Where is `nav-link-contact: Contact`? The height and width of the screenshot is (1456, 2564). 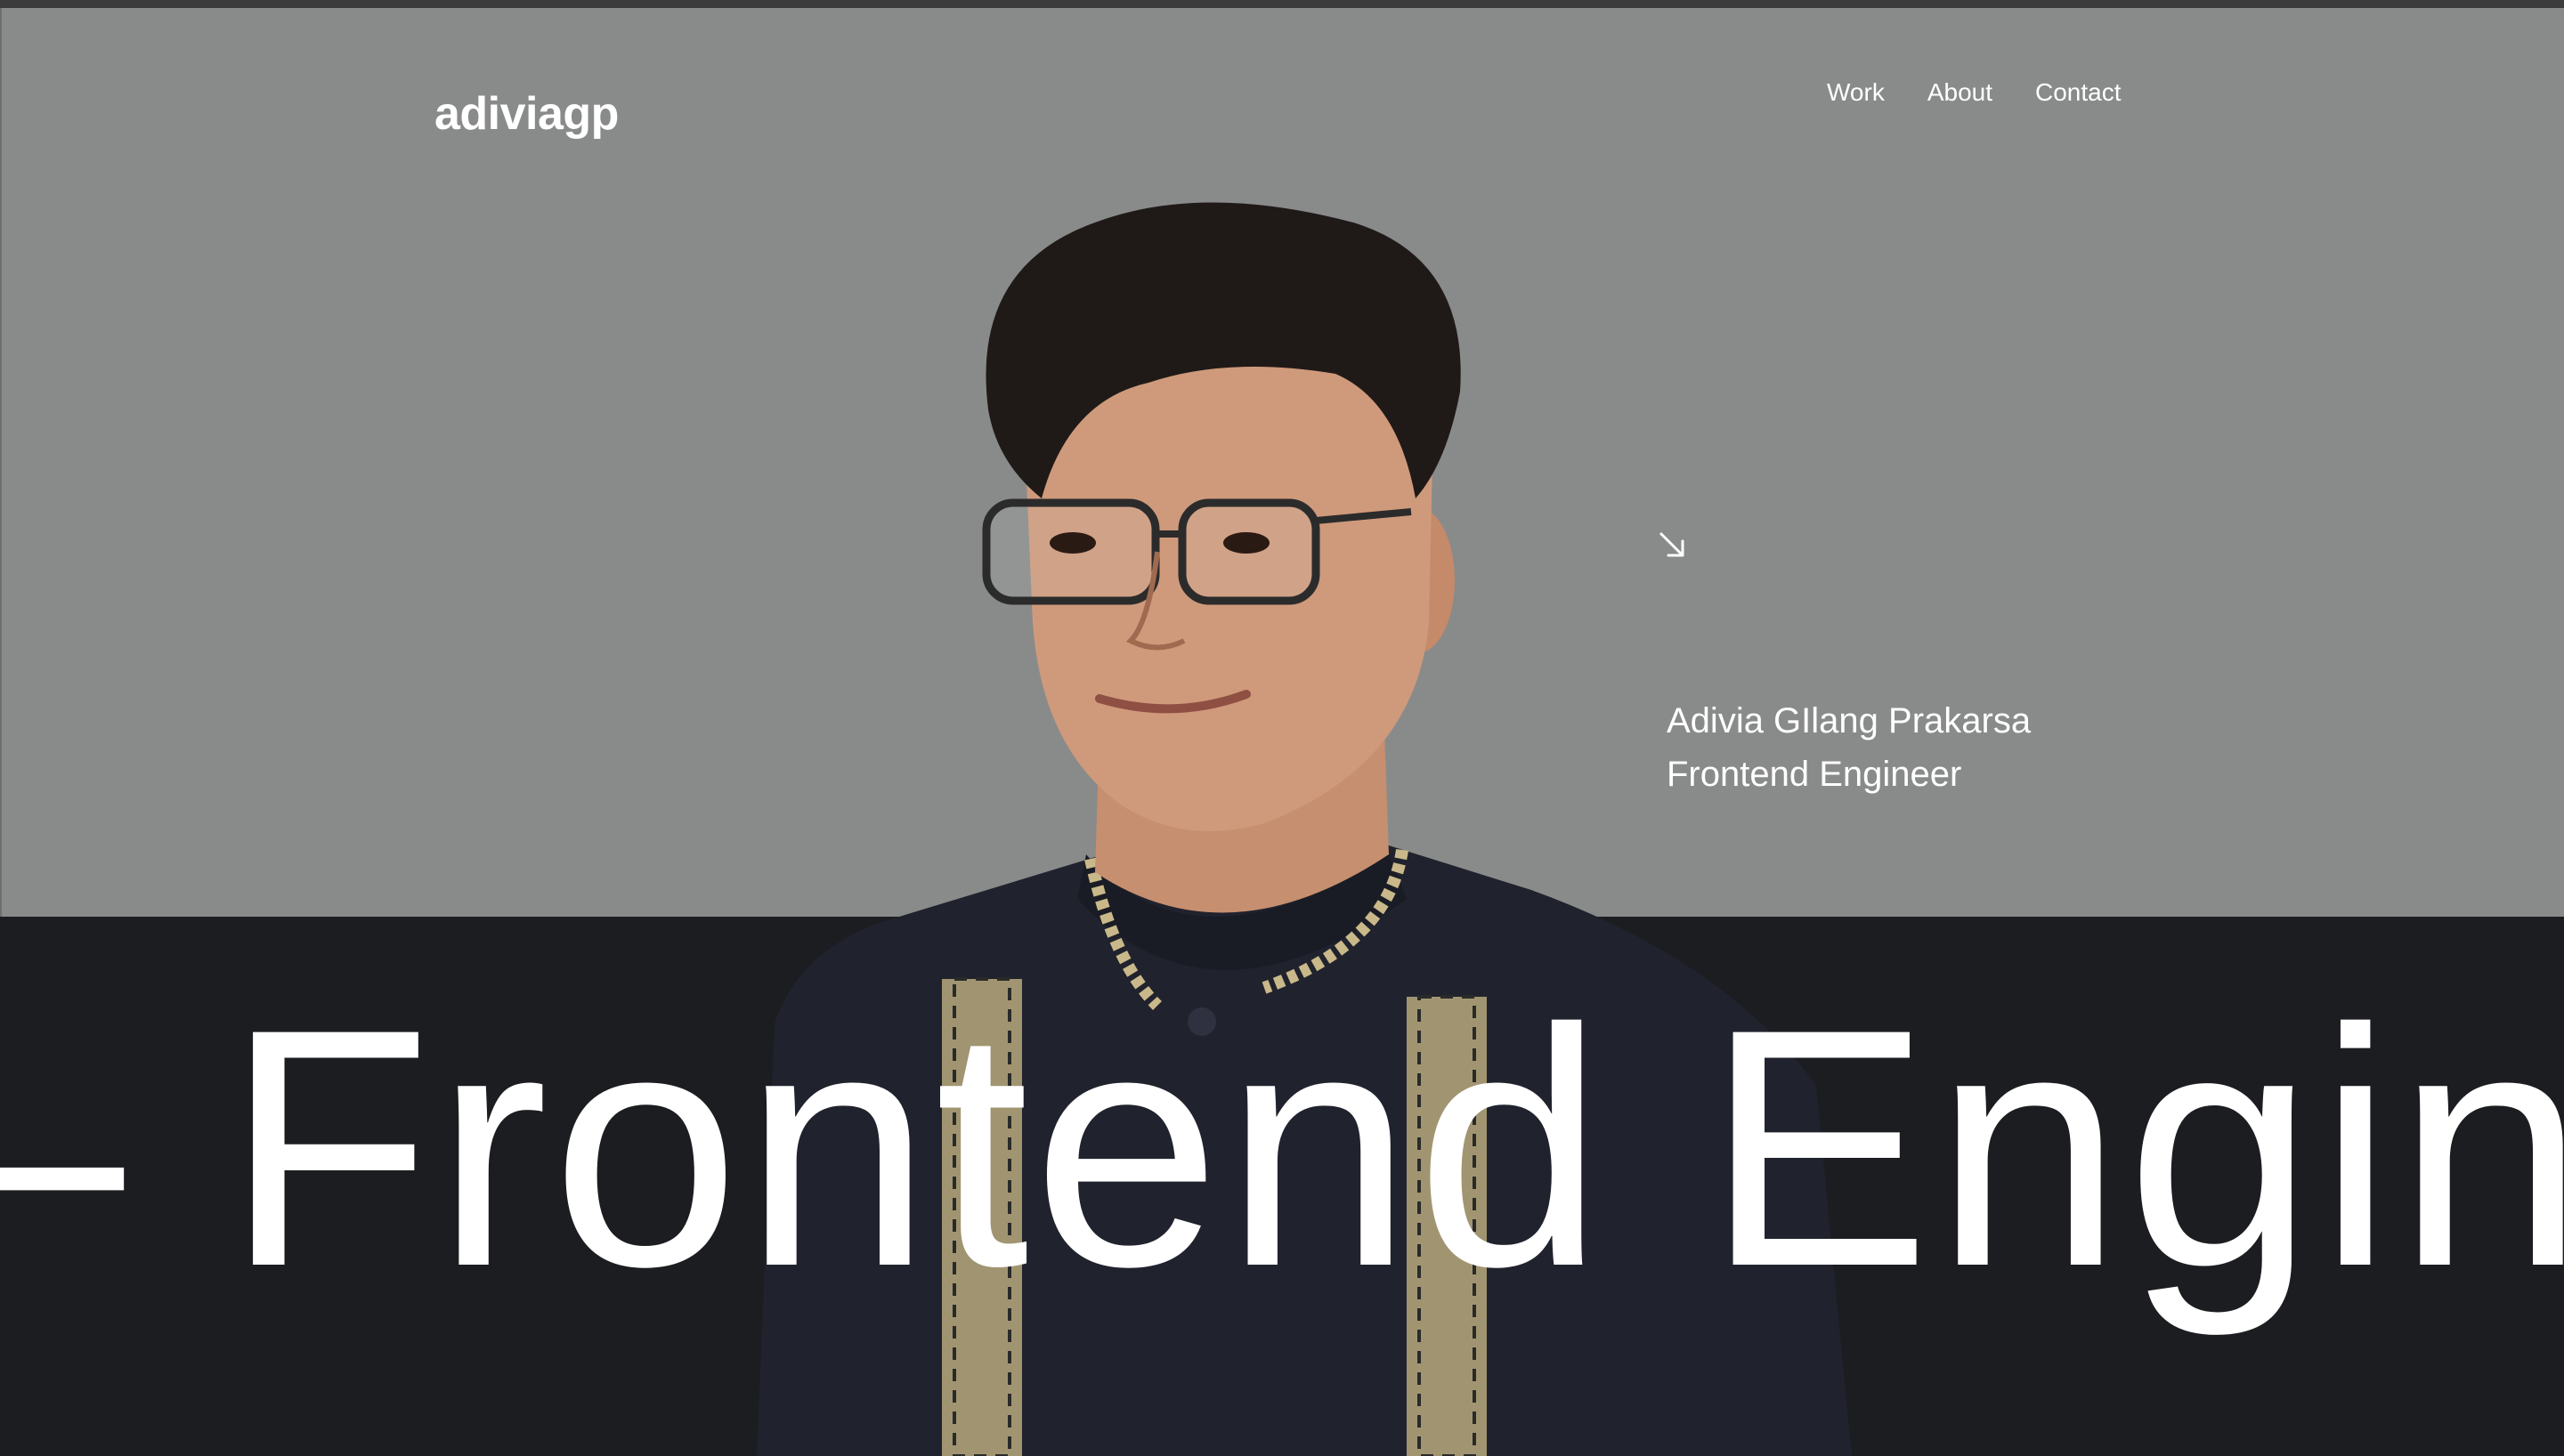
nav-link-contact: Contact is located at coordinates (2078, 92).